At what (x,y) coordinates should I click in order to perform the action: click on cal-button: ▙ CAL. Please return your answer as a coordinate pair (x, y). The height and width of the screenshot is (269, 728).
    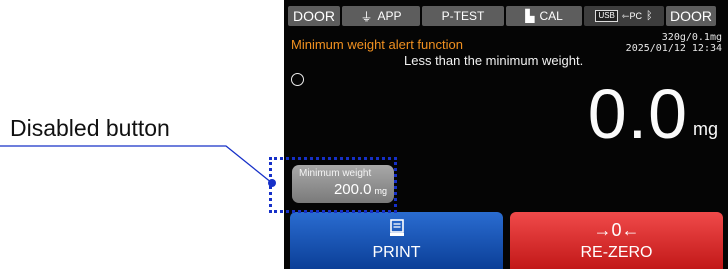
    Looking at the image, I should click on (544, 16).